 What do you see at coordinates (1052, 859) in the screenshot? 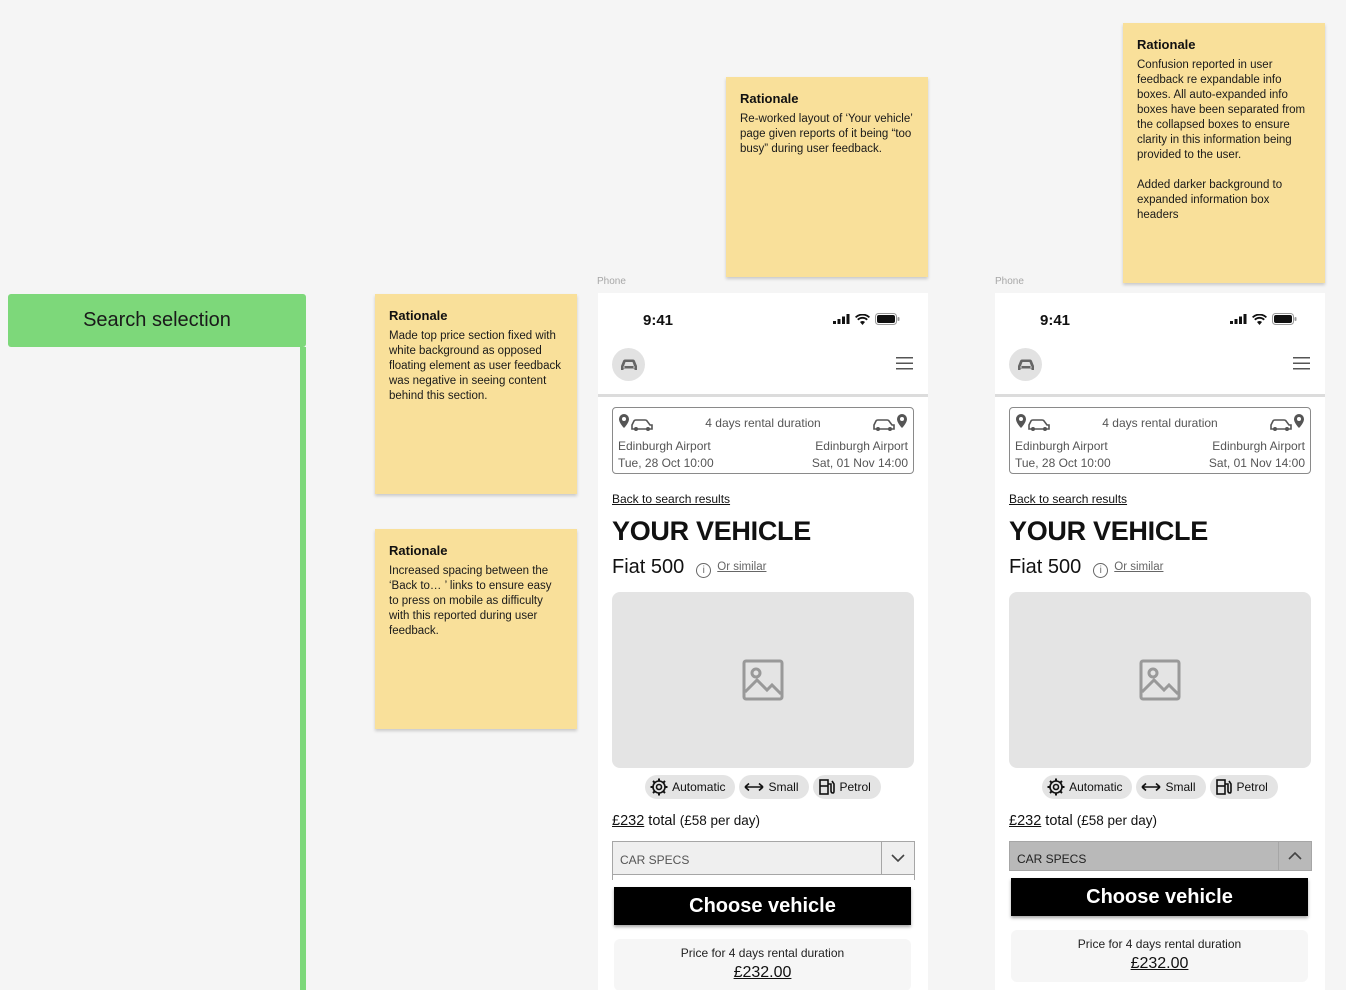
I see `car-specs-label: CAR SPECS` at bounding box center [1052, 859].